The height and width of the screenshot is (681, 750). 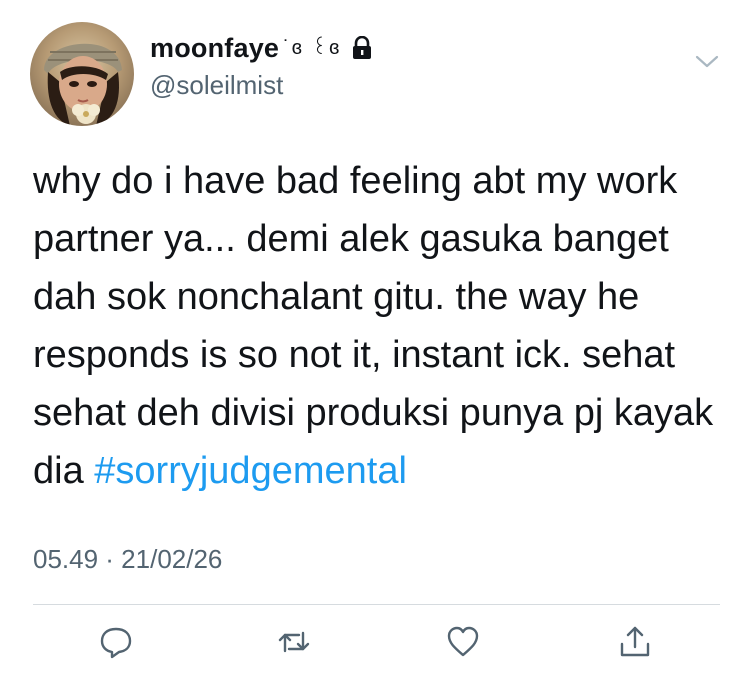 What do you see at coordinates (707, 62) in the screenshot?
I see `chevron-down-icon` at bounding box center [707, 62].